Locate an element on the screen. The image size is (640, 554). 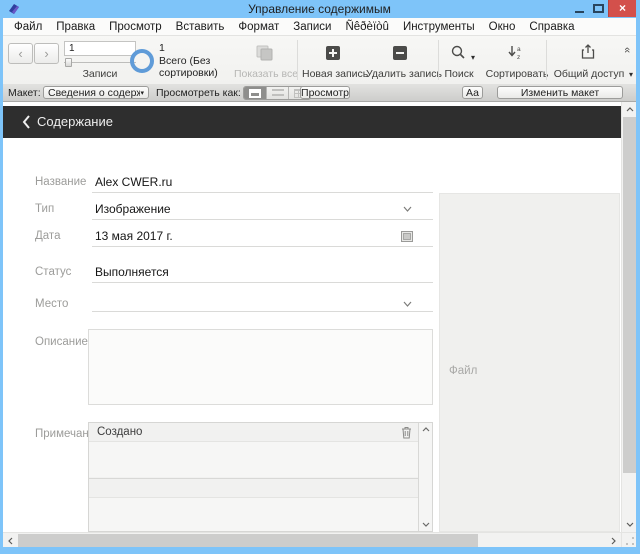
scroll-left-button is located at coordinates (10, 540).